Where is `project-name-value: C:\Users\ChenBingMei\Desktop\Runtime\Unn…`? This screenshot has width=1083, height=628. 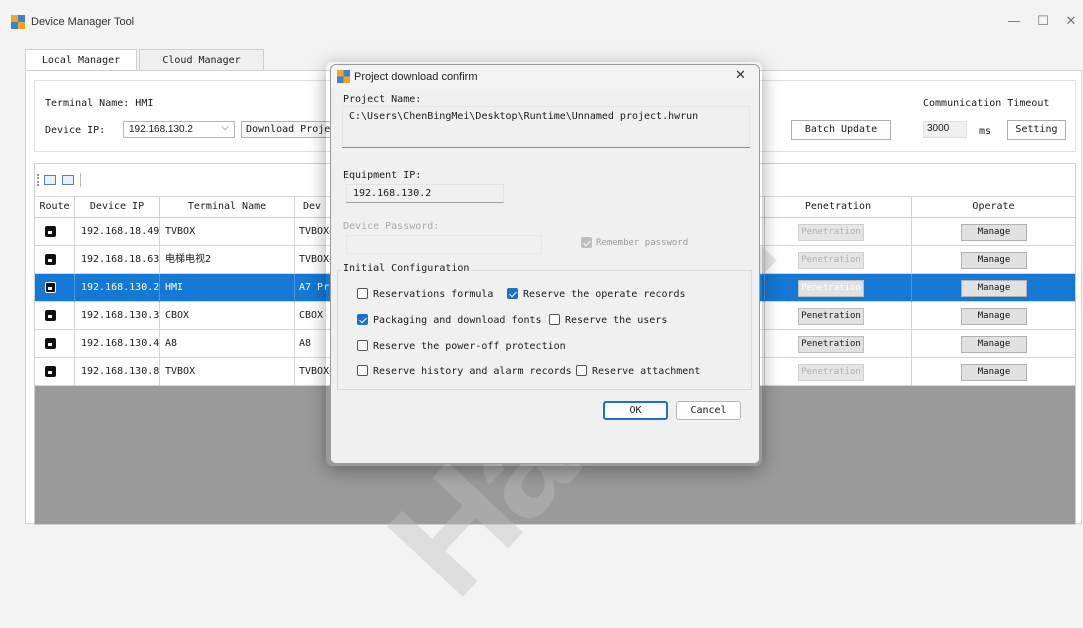
project-name-value: C:\Users\ChenBingMei\Desktop\Runtime\Unn… is located at coordinates (524, 116).